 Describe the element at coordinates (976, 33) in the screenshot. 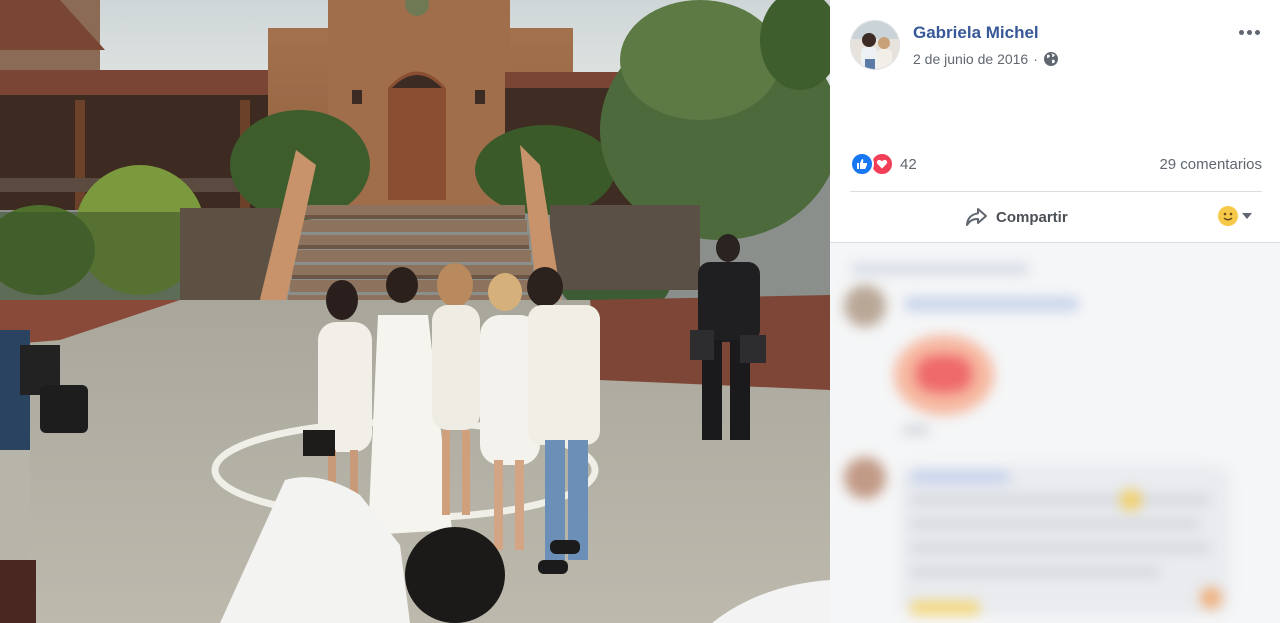

I see `author-name-link: Gabriela Michel` at that location.